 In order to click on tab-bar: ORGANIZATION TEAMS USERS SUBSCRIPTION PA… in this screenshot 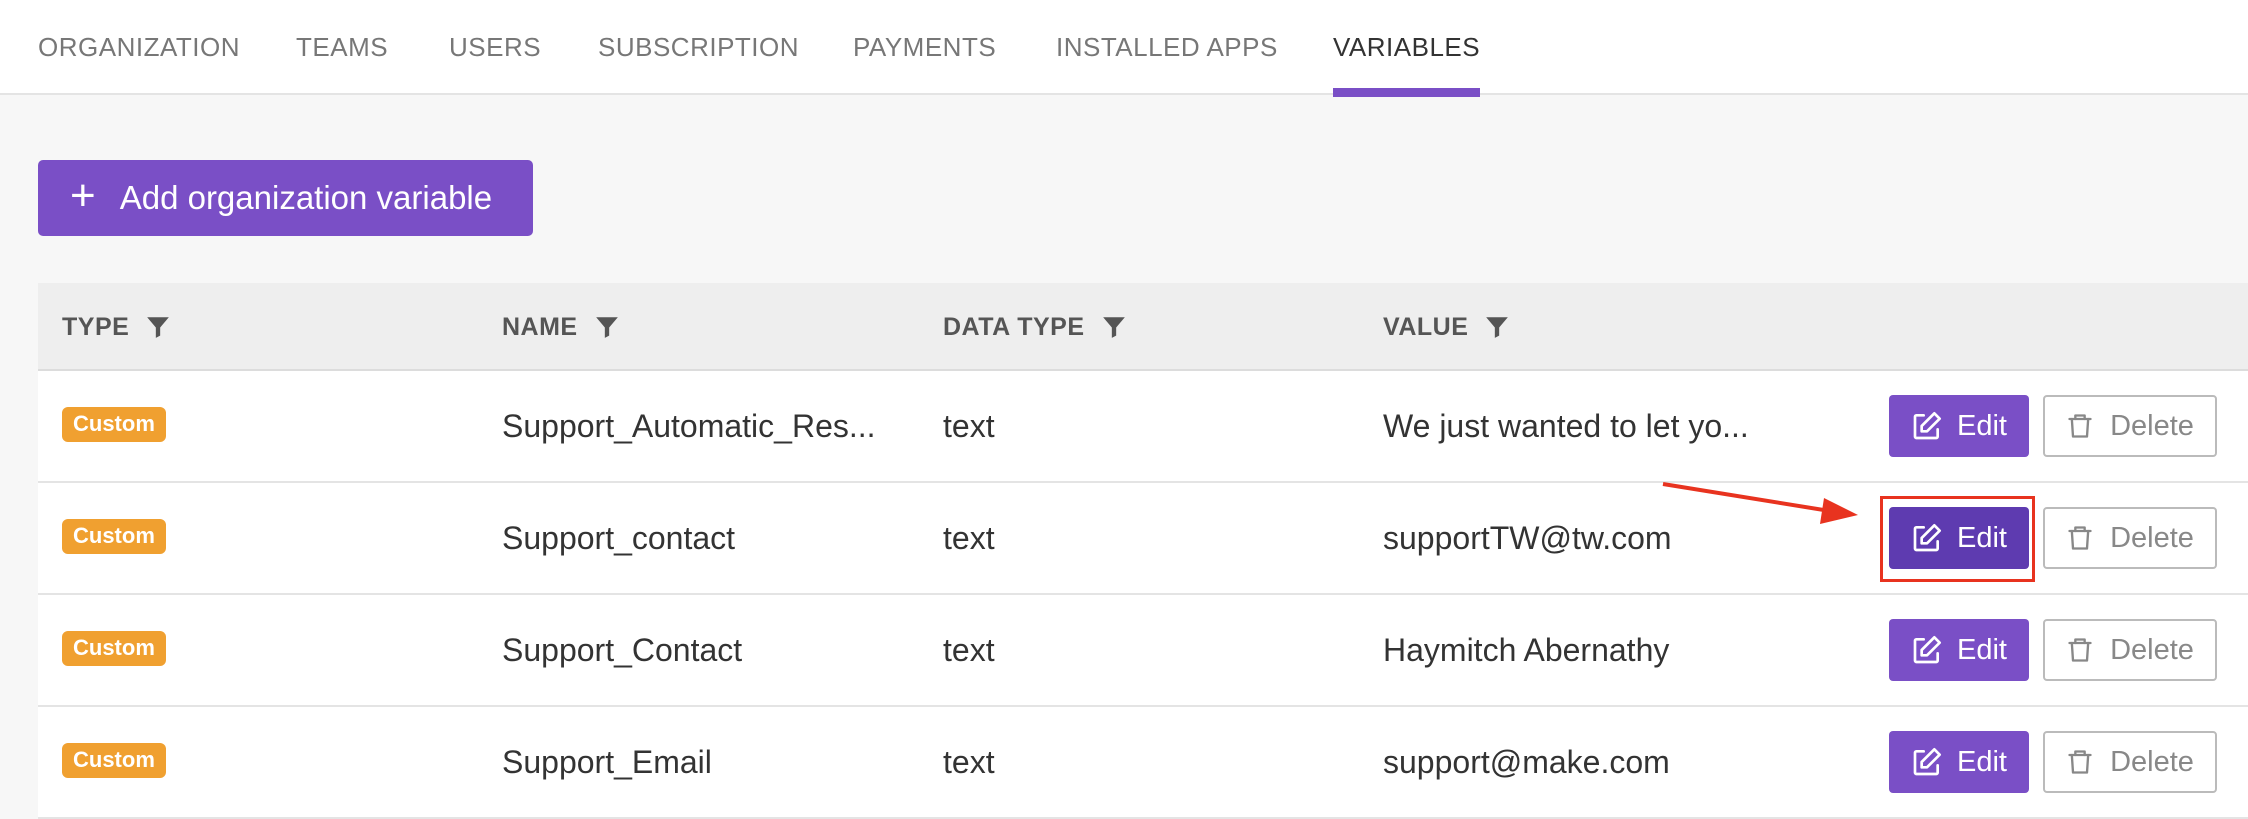, I will do `click(1124, 48)`.